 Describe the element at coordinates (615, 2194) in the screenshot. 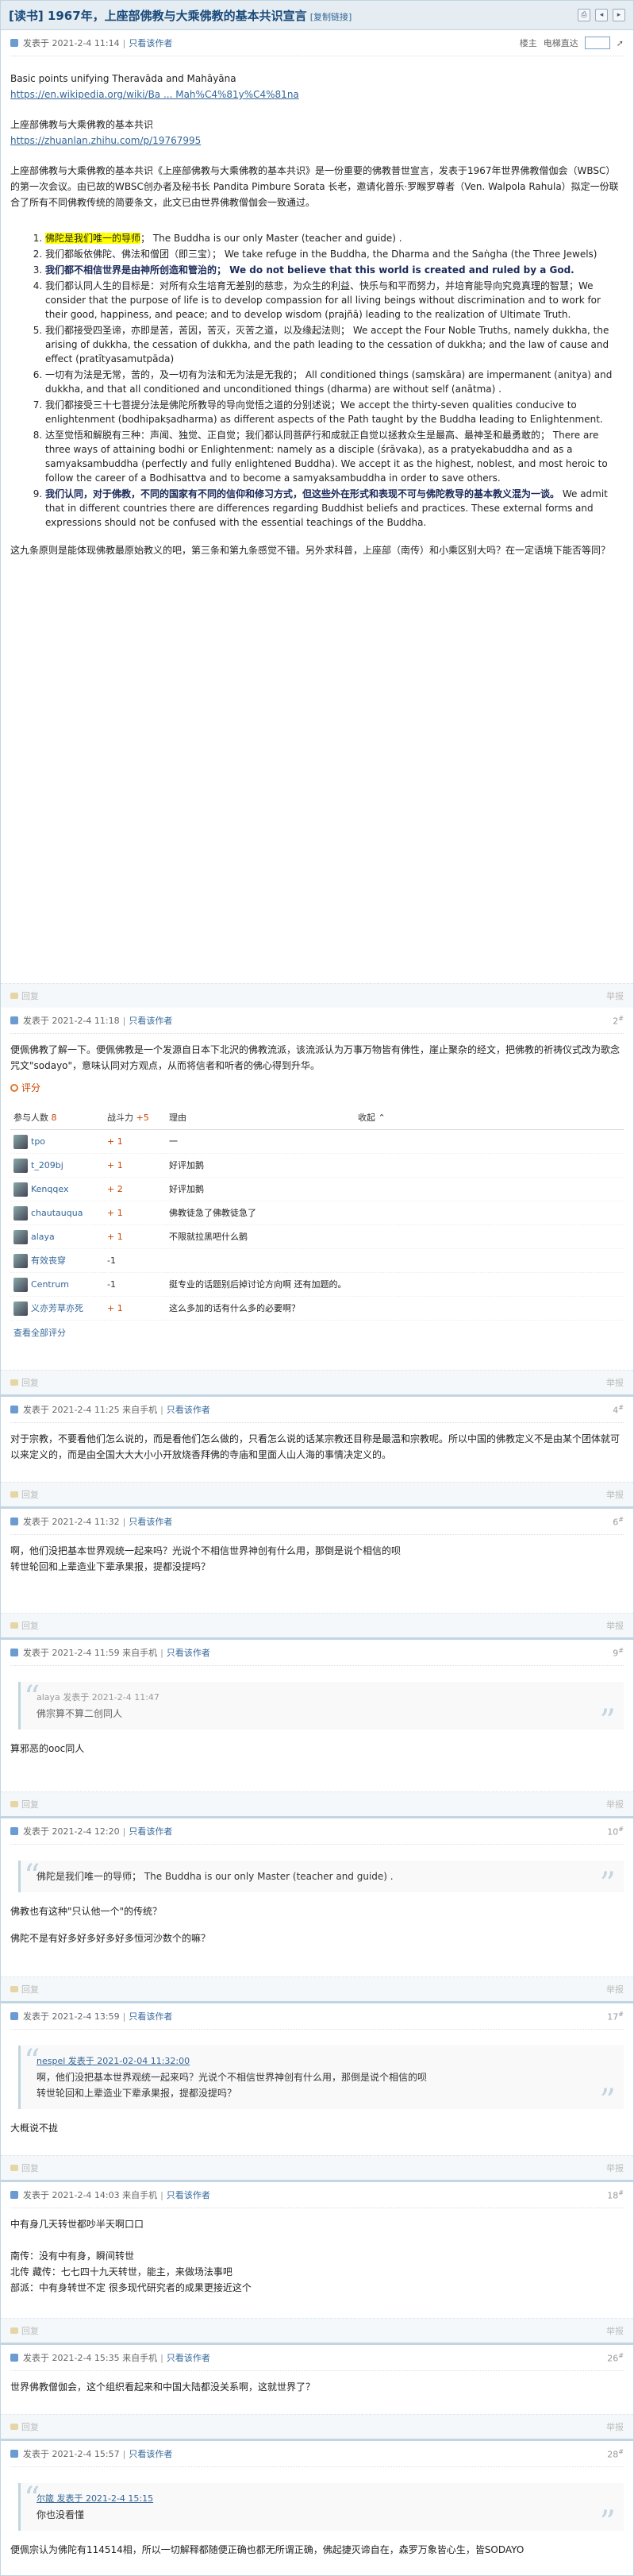

I see `floor-number: 18#` at that location.